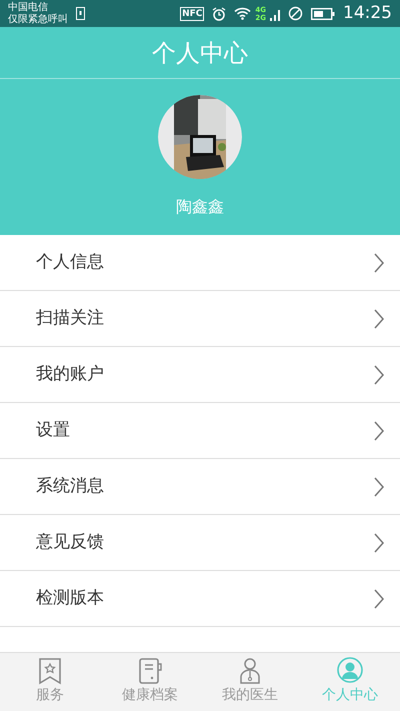 Image resolution: width=400 pixels, height=711 pixels. Describe the element at coordinates (200, 431) in the screenshot. I see `menu-item: 设置` at that location.